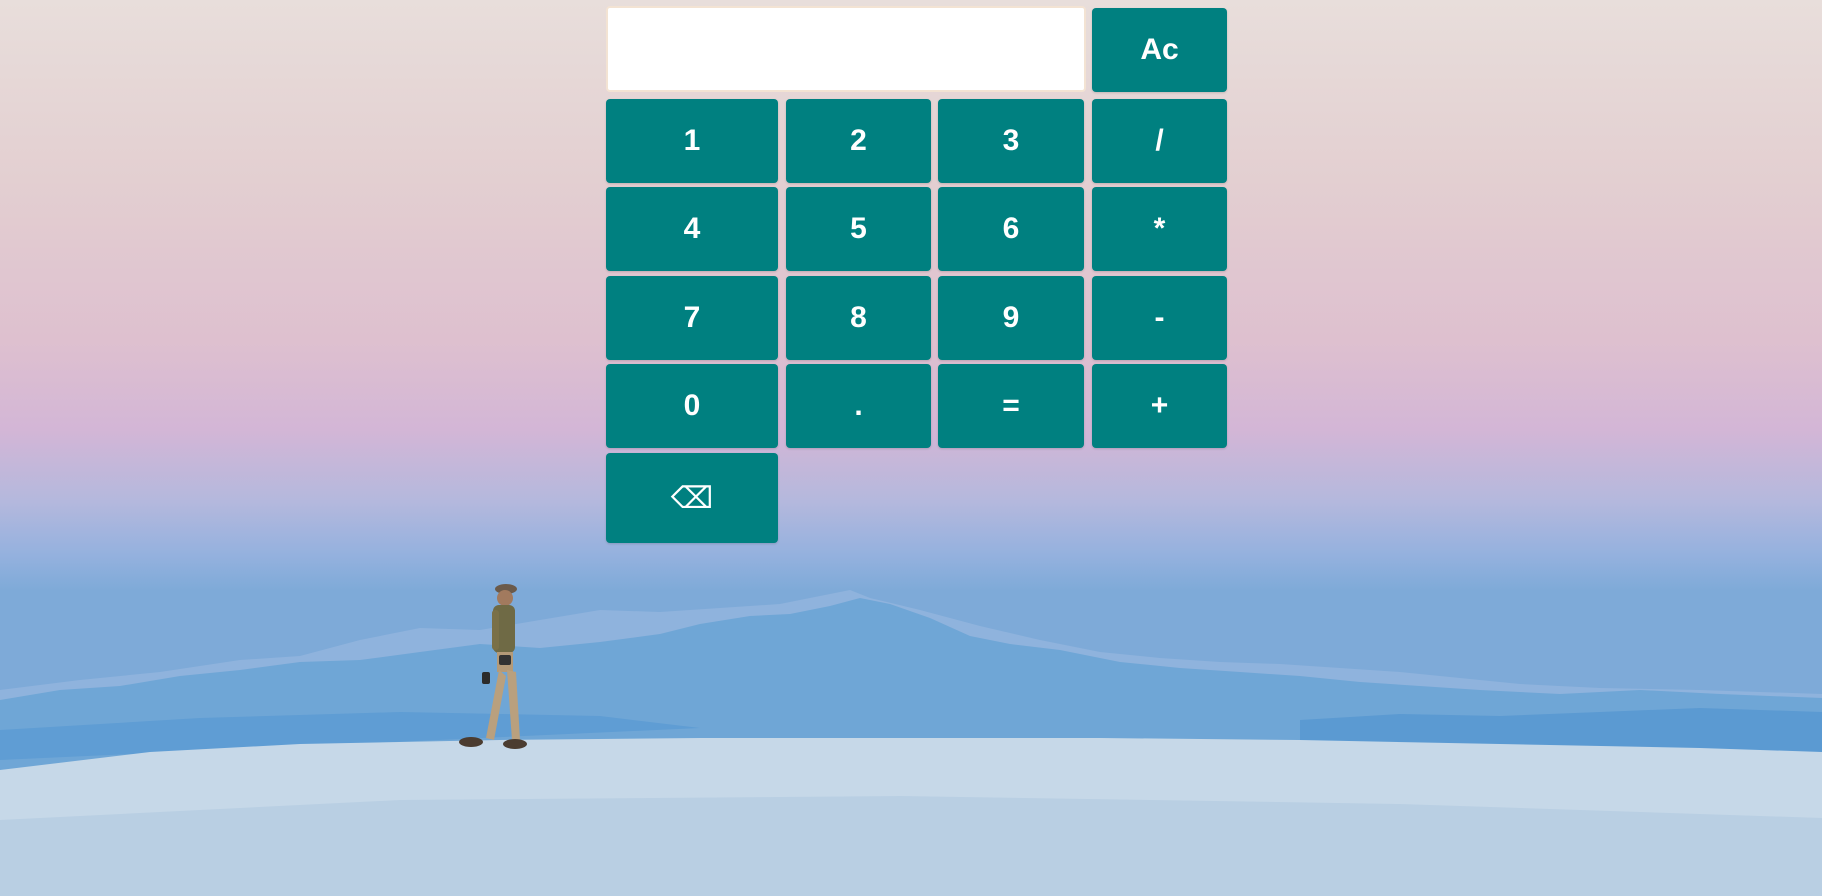  What do you see at coordinates (858, 318) in the screenshot?
I see `key-8-button: 8` at bounding box center [858, 318].